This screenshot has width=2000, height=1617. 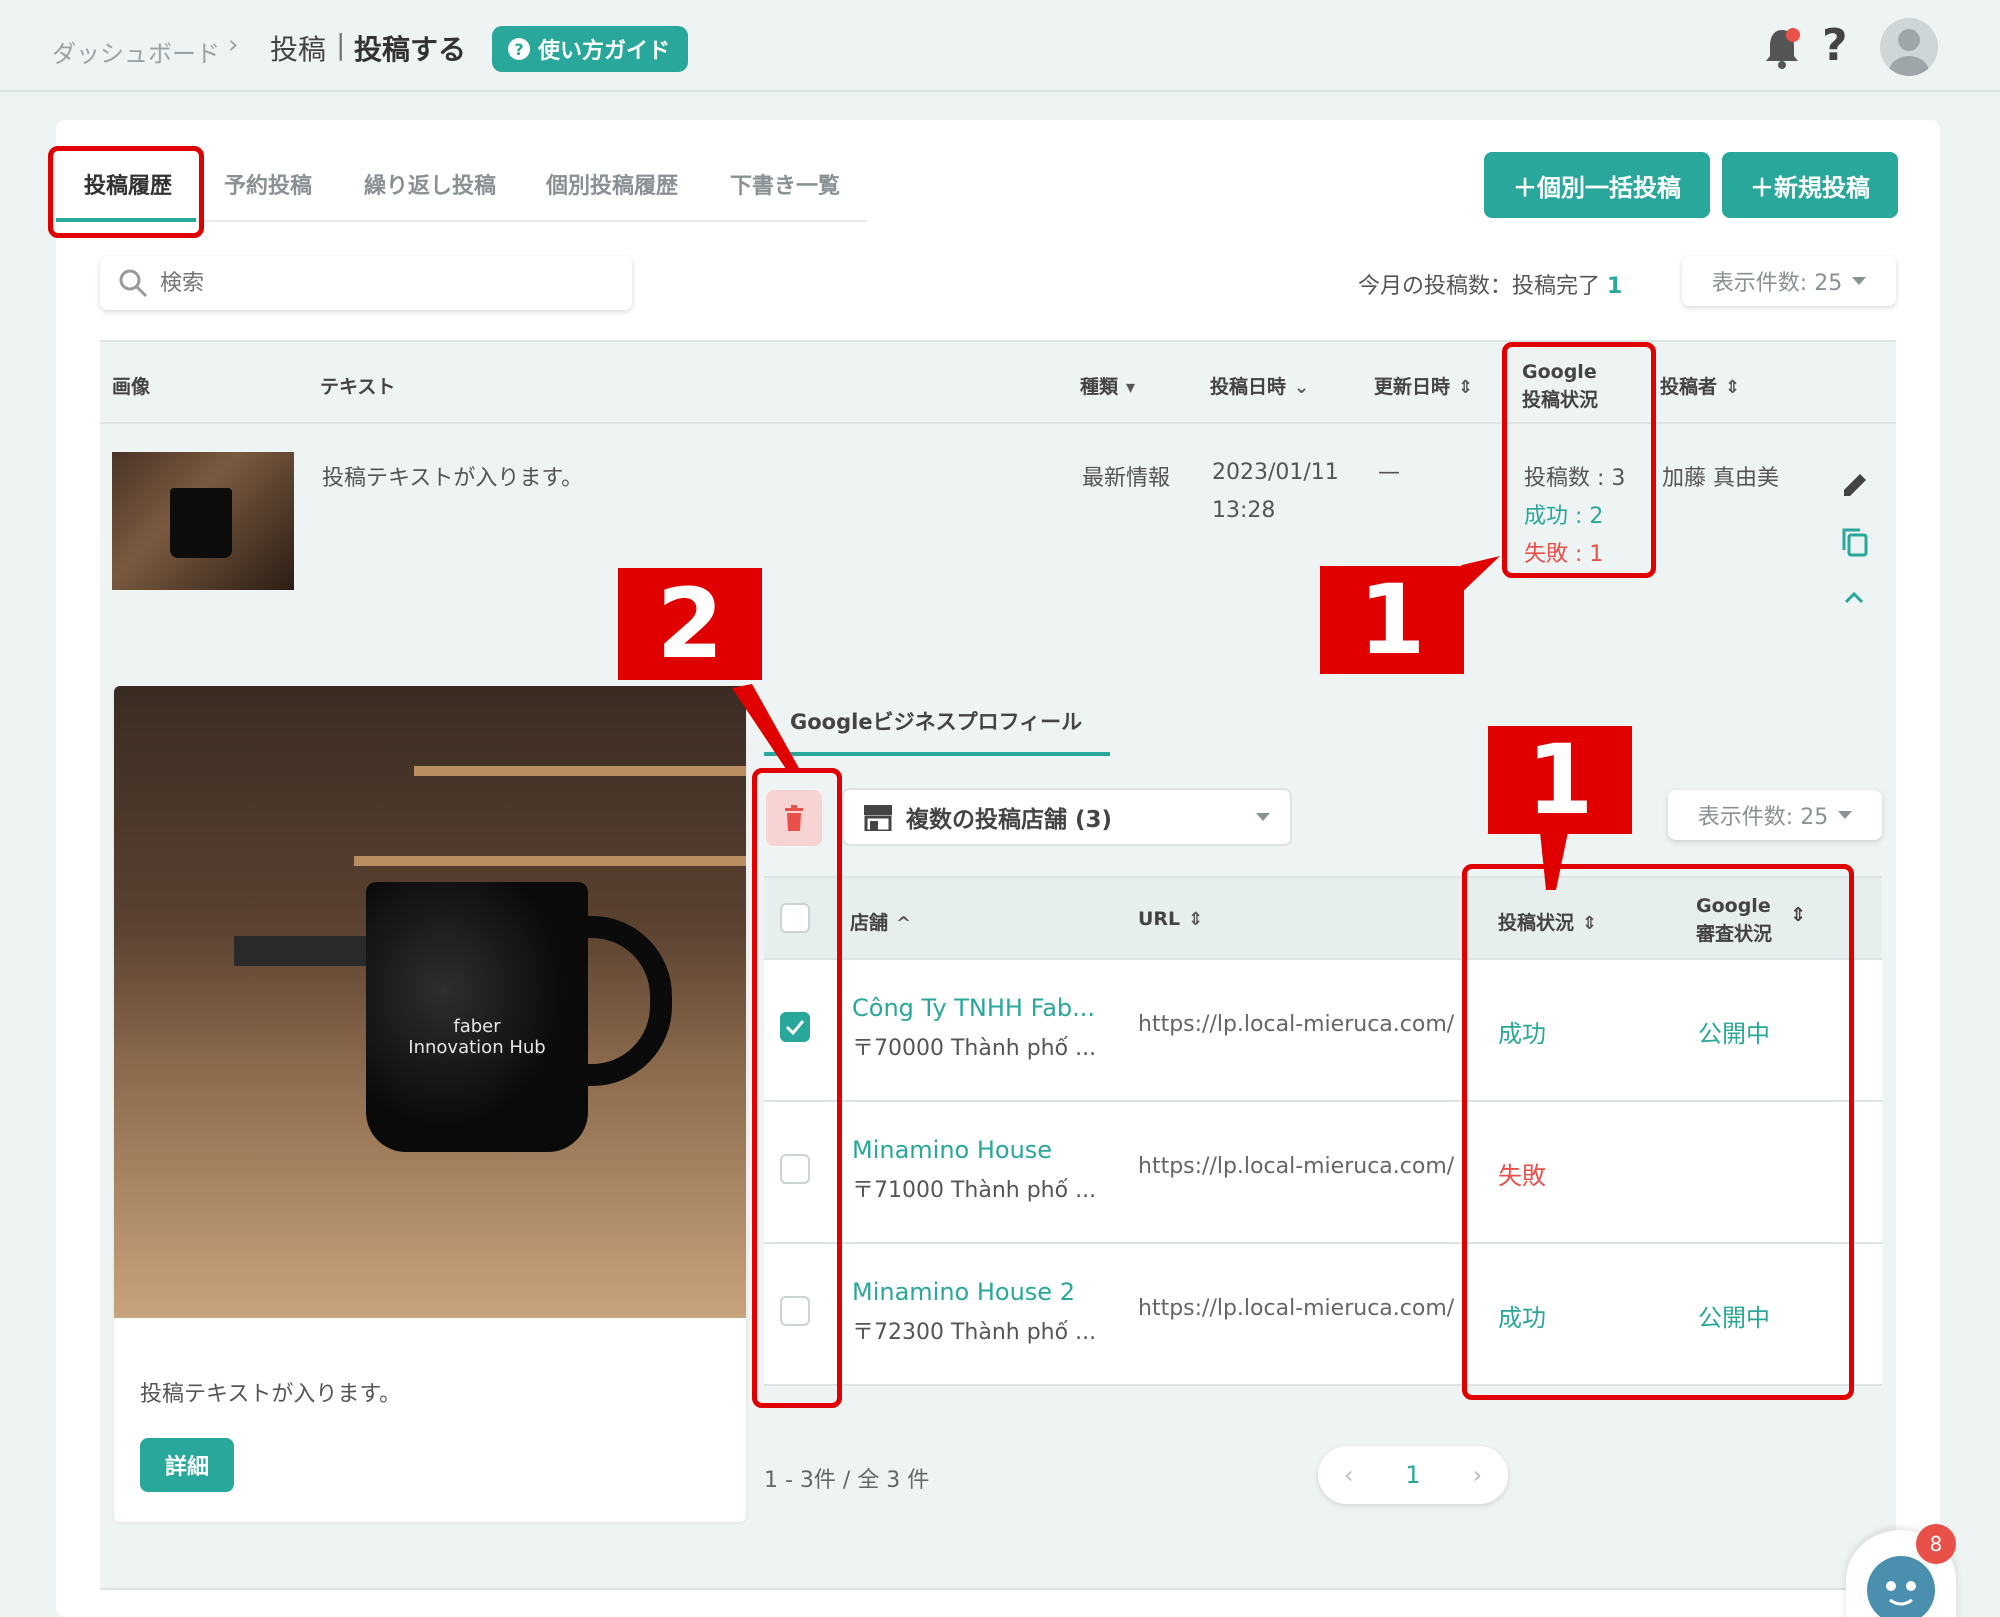 What do you see at coordinates (1392, 620) in the screenshot?
I see `annotation-label-1: 1` at bounding box center [1392, 620].